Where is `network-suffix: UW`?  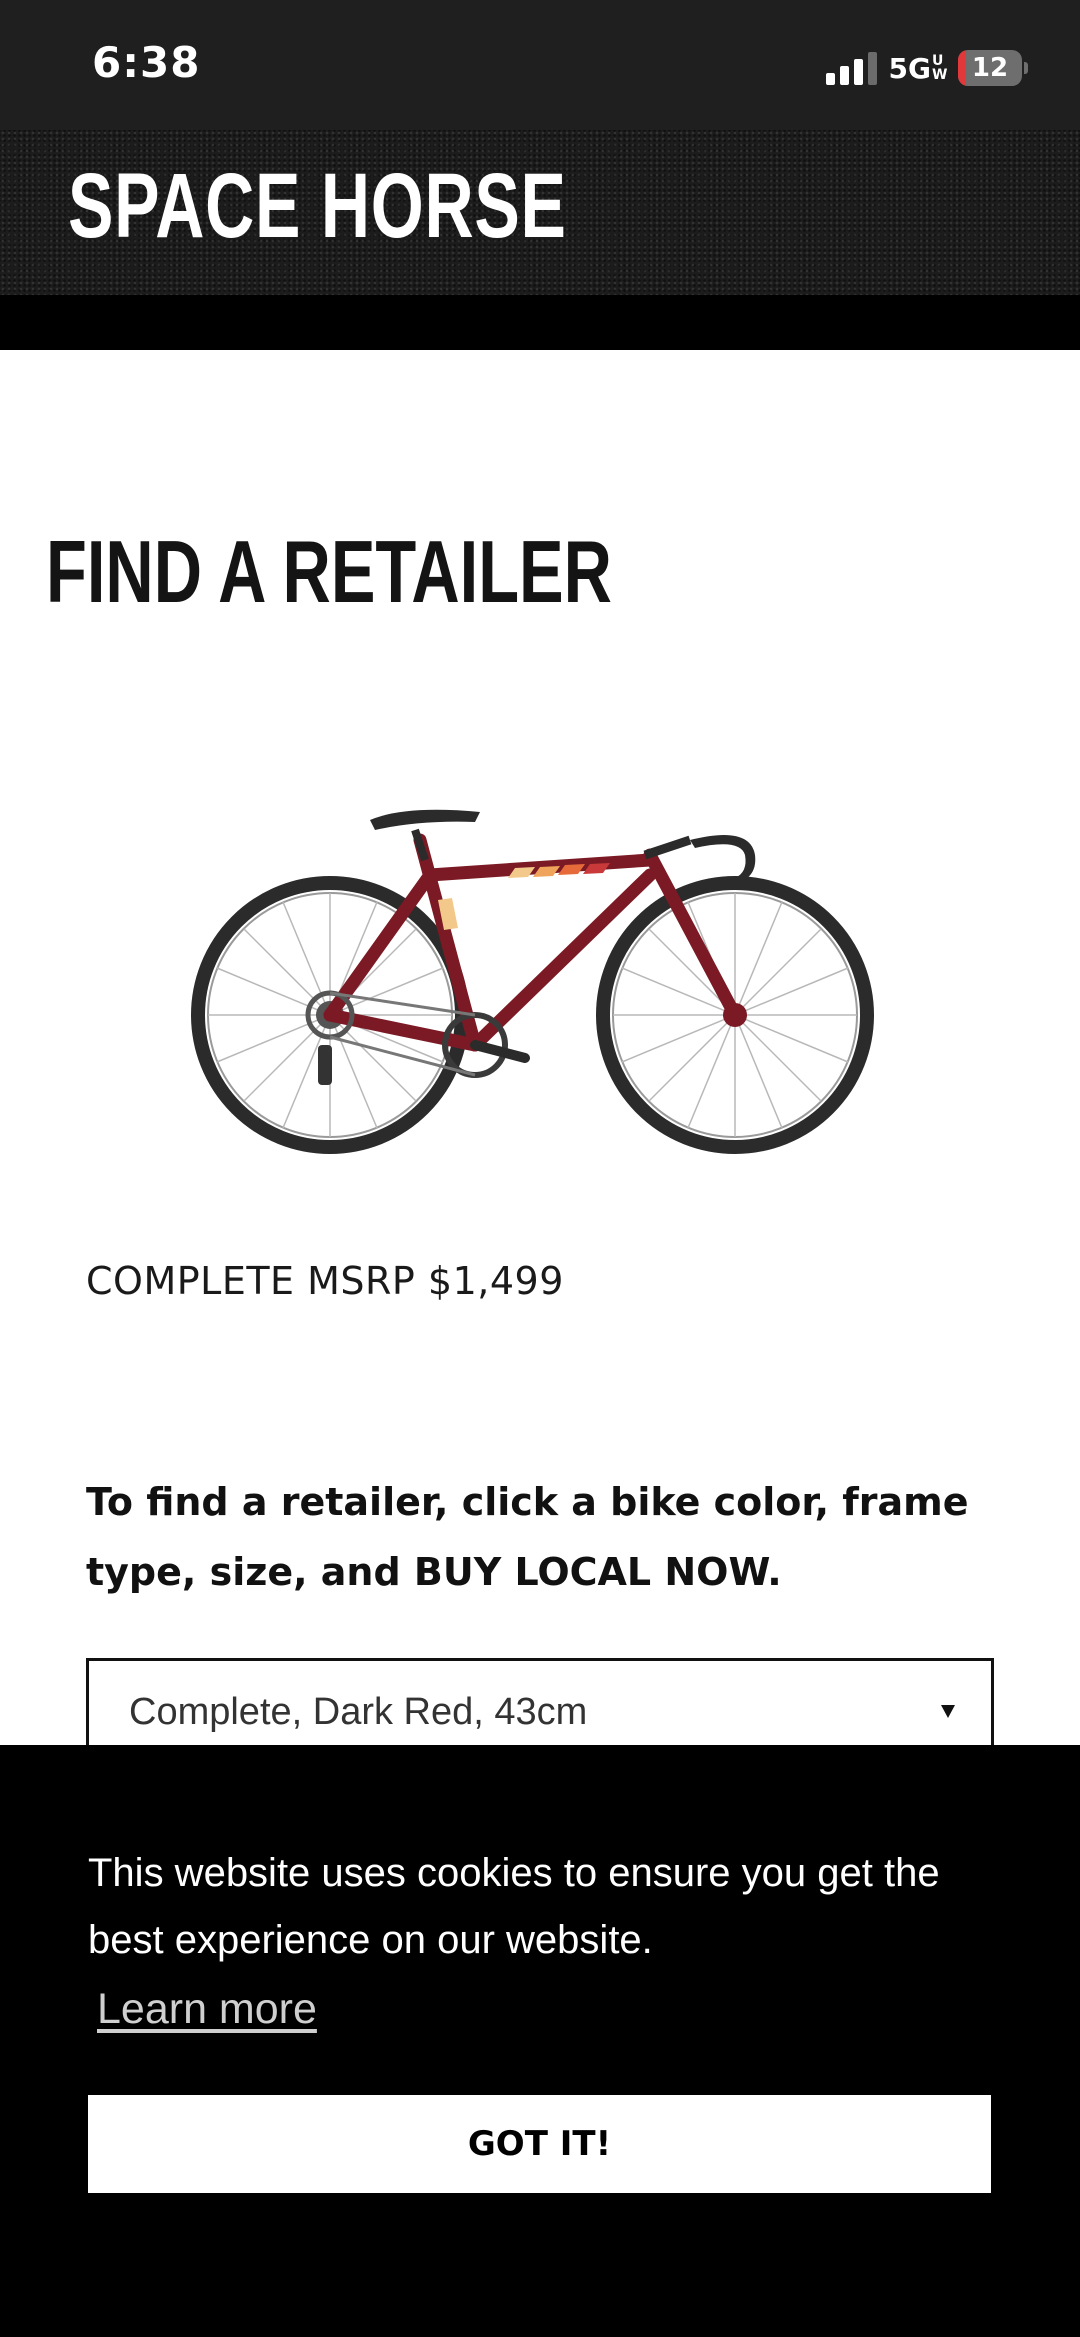 network-suffix: UW is located at coordinates (940, 67).